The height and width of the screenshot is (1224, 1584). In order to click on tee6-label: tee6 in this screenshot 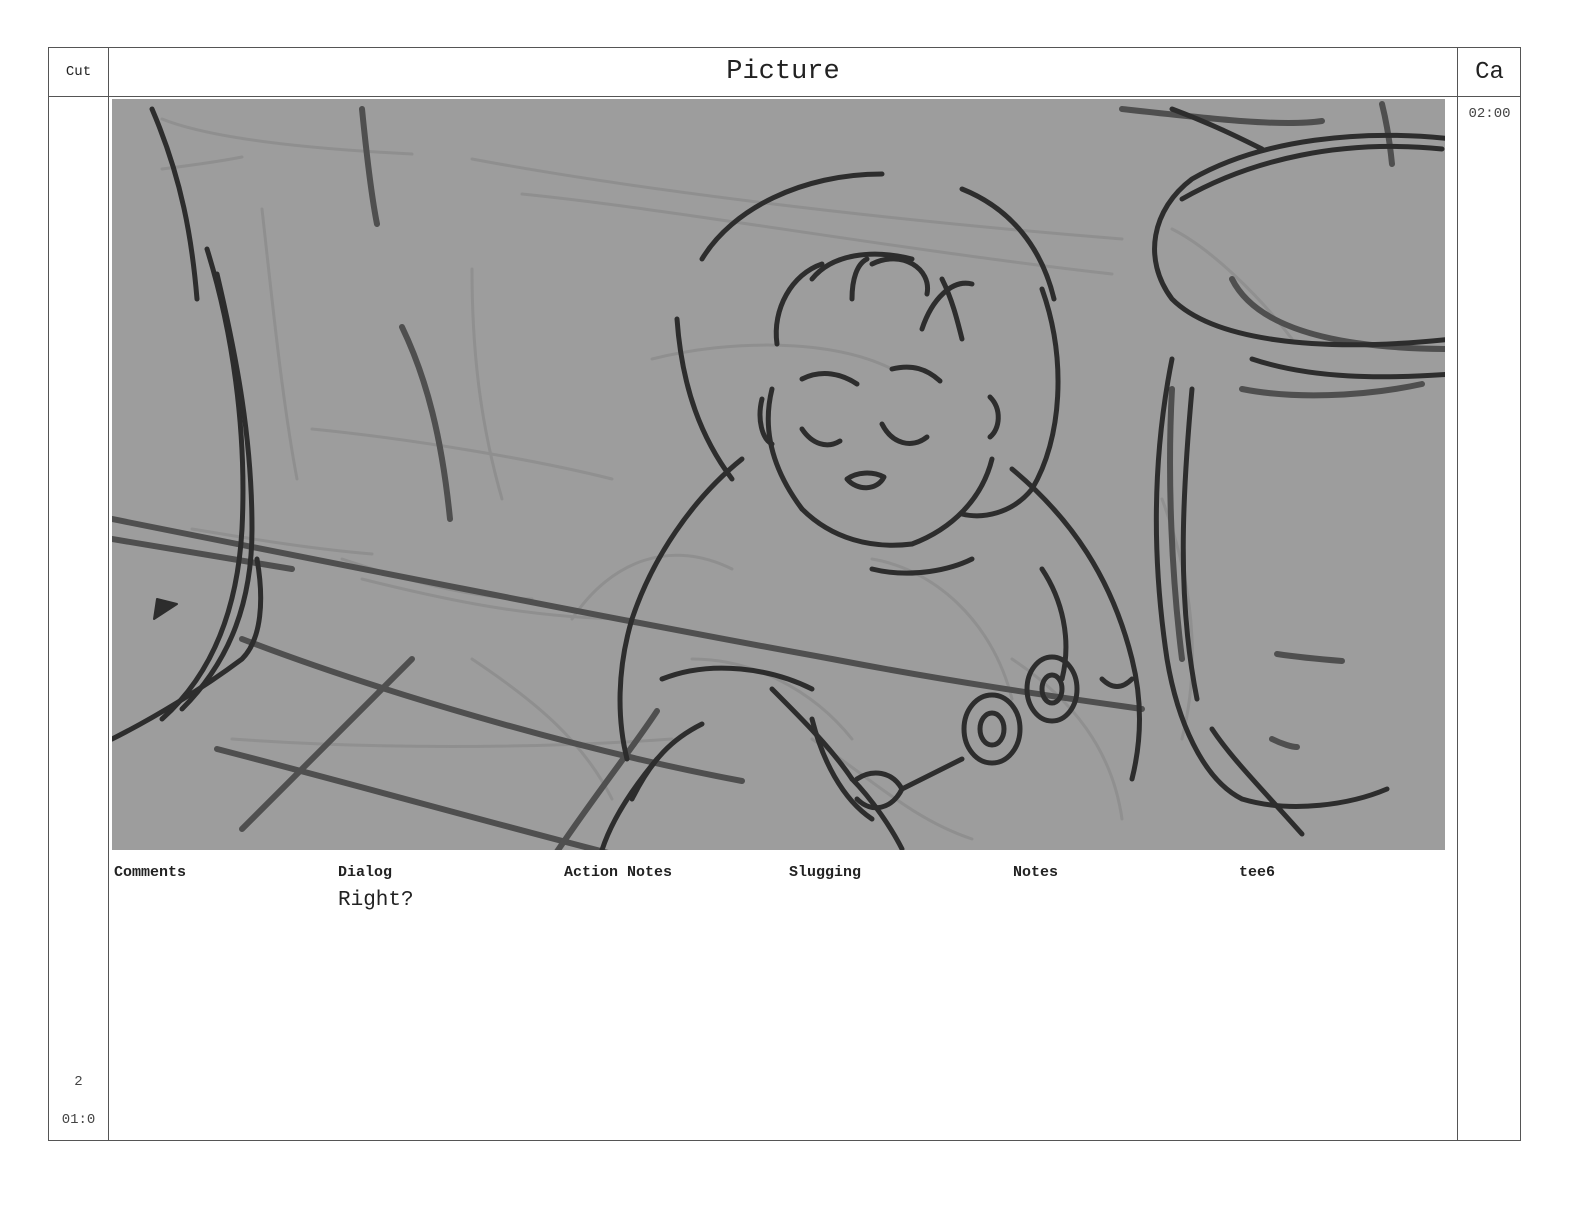, I will do `click(1257, 872)`.